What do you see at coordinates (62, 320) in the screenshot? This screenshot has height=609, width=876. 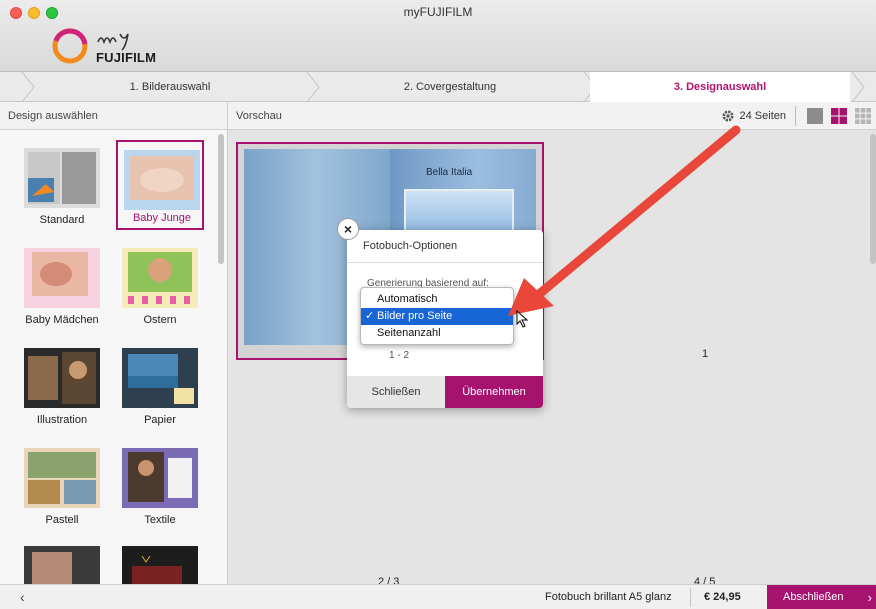 I see `design-label: Baby Mädchen` at bounding box center [62, 320].